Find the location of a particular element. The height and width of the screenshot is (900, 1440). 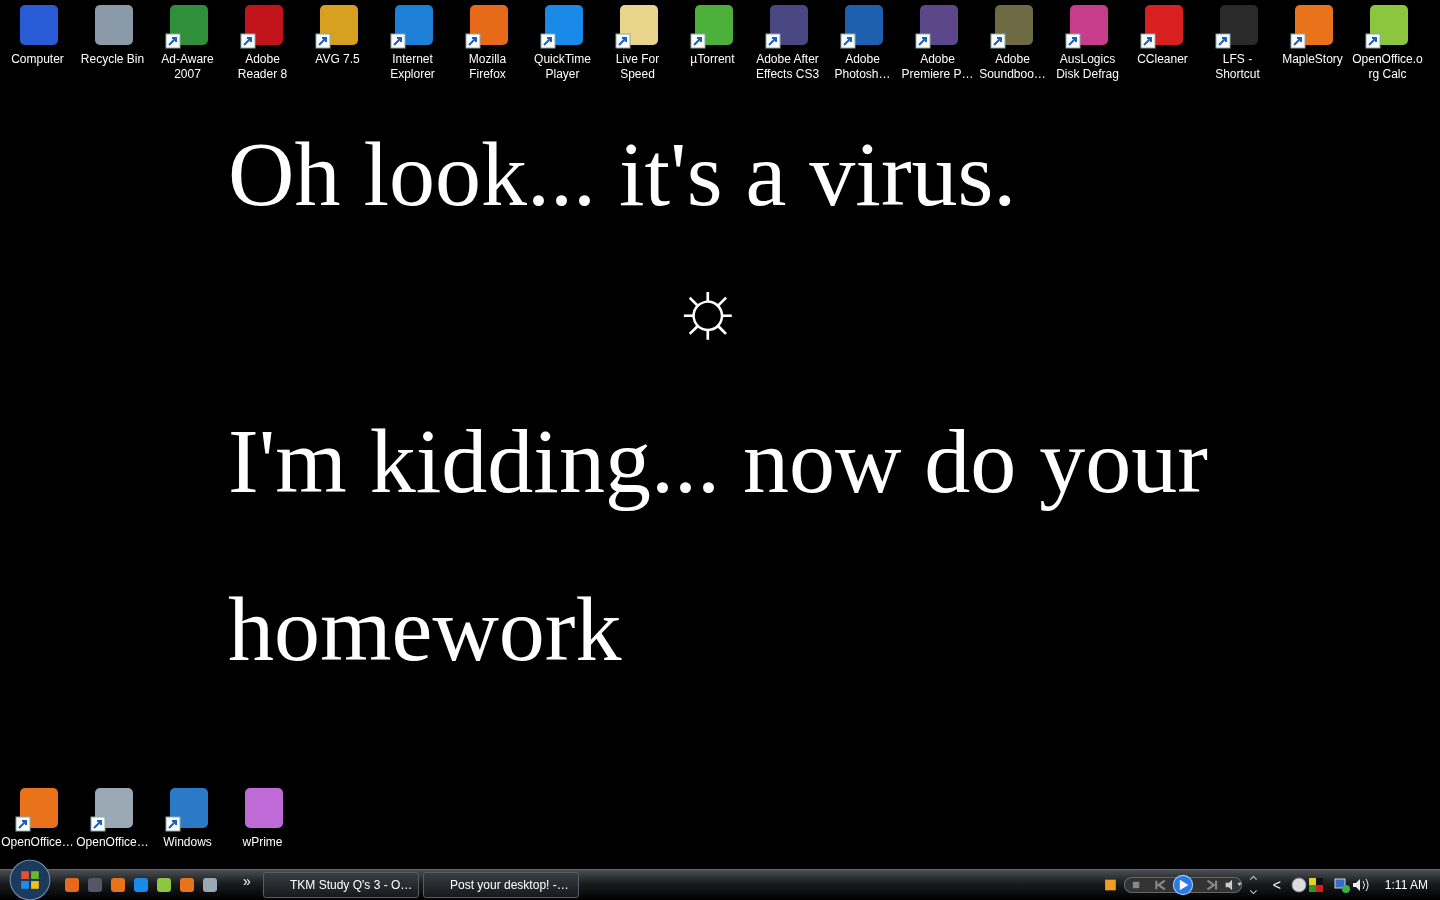

icon-label: Windows is located at coordinates (187, 842).